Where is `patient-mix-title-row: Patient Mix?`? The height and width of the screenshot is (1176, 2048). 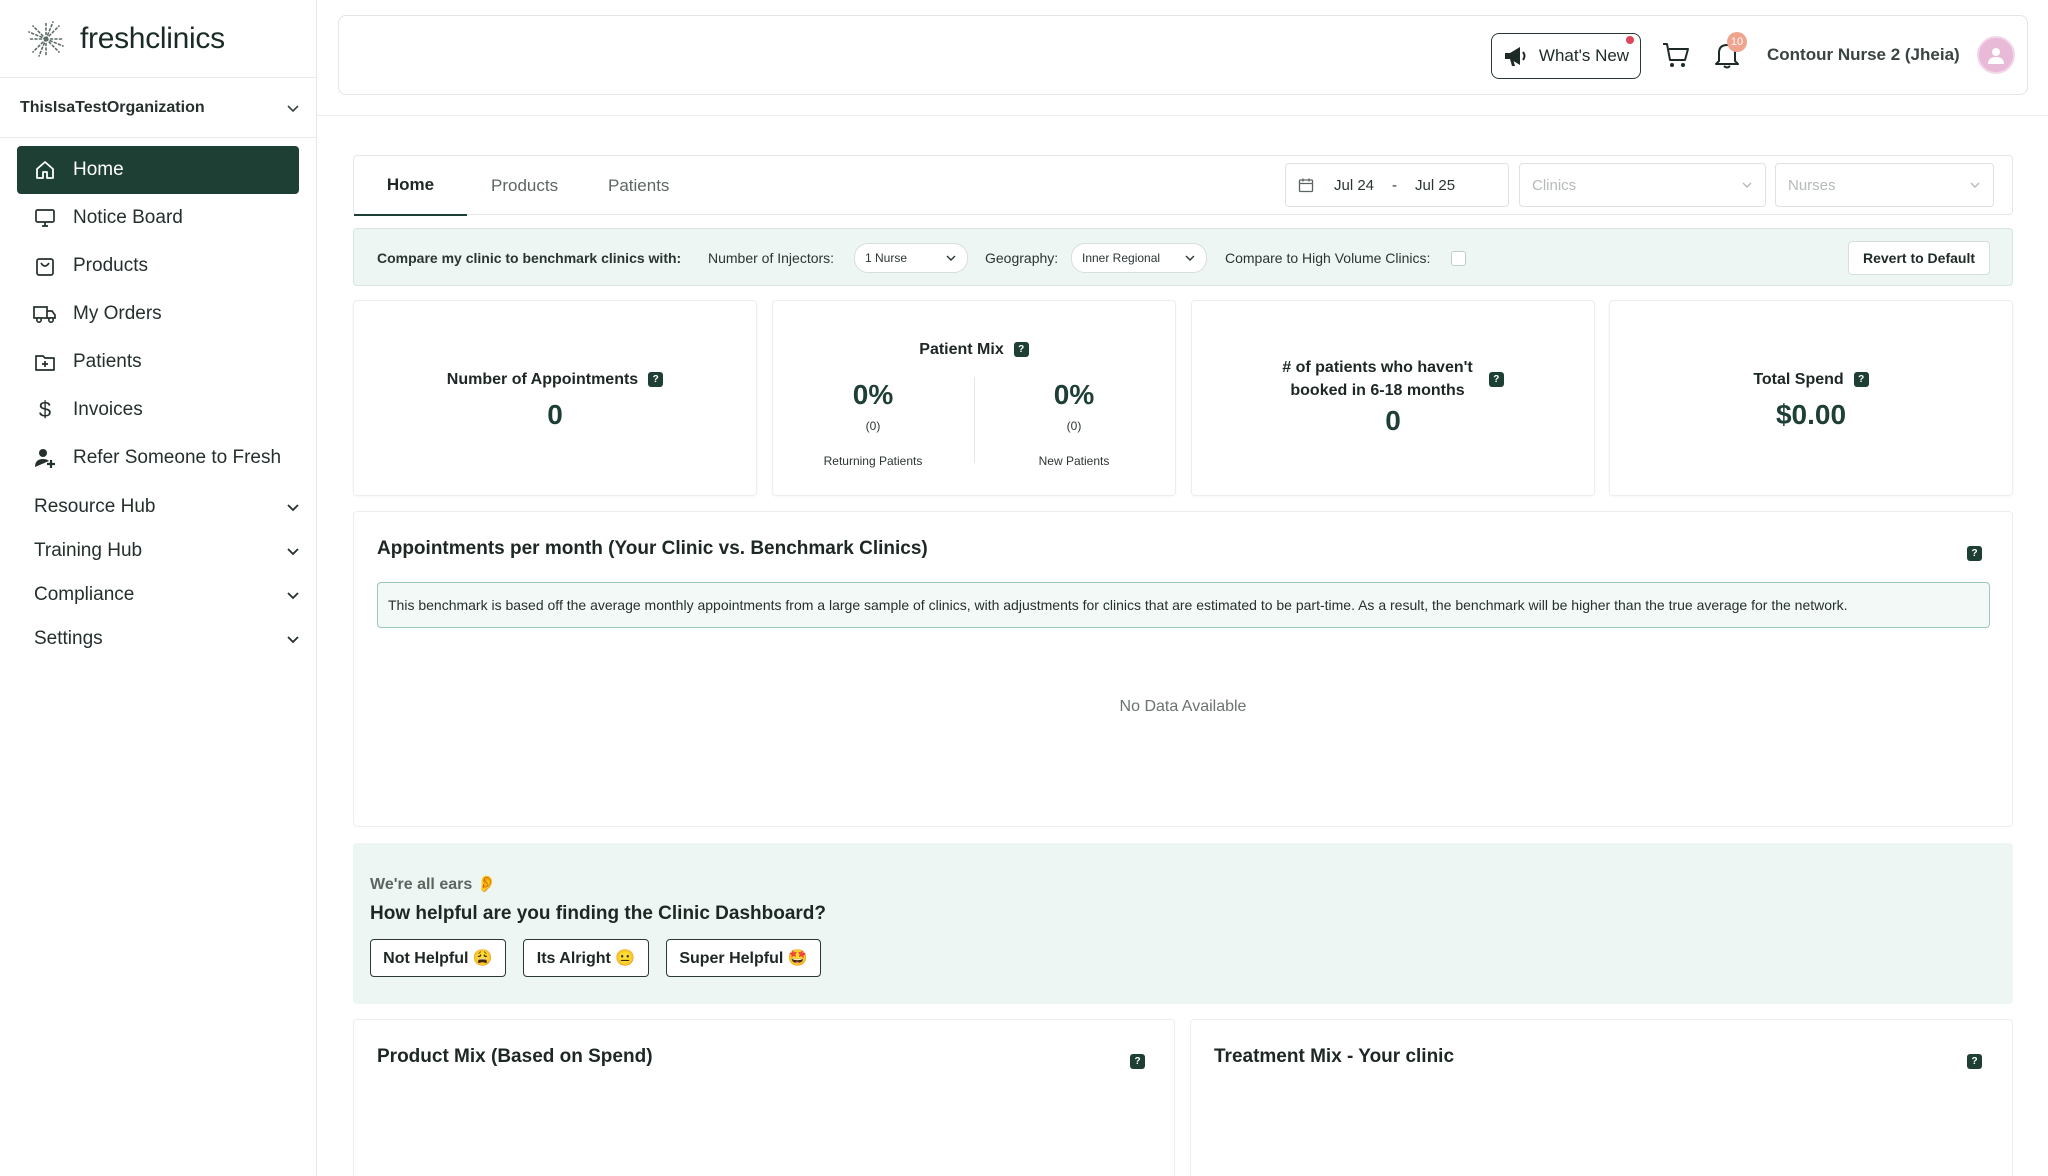
patient-mix-title-row: Patient Mix? is located at coordinates (974, 350).